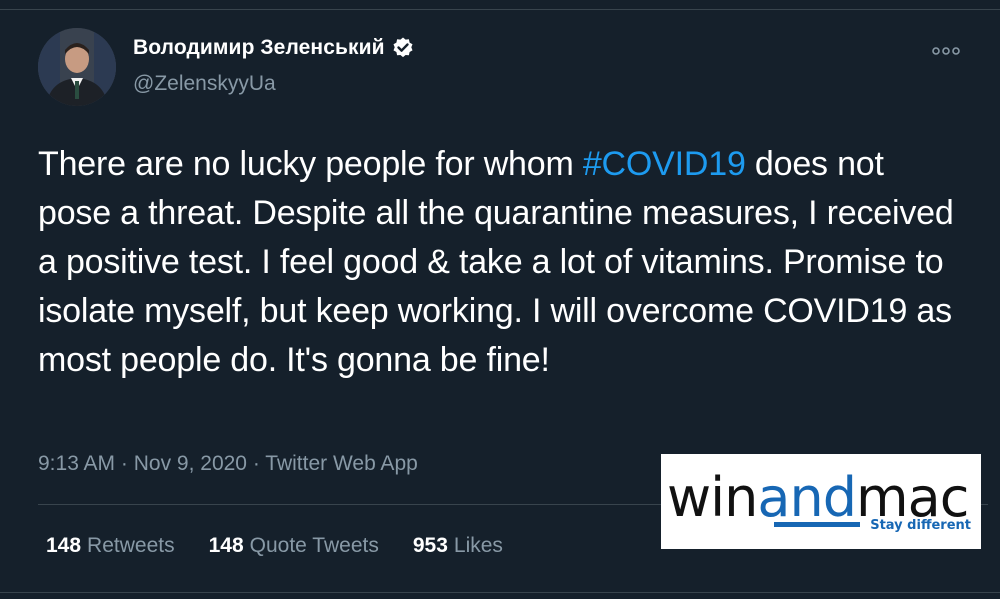 This screenshot has width=1000, height=599. Describe the element at coordinates (500, 595) in the screenshot. I see `bottom-divider` at that location.